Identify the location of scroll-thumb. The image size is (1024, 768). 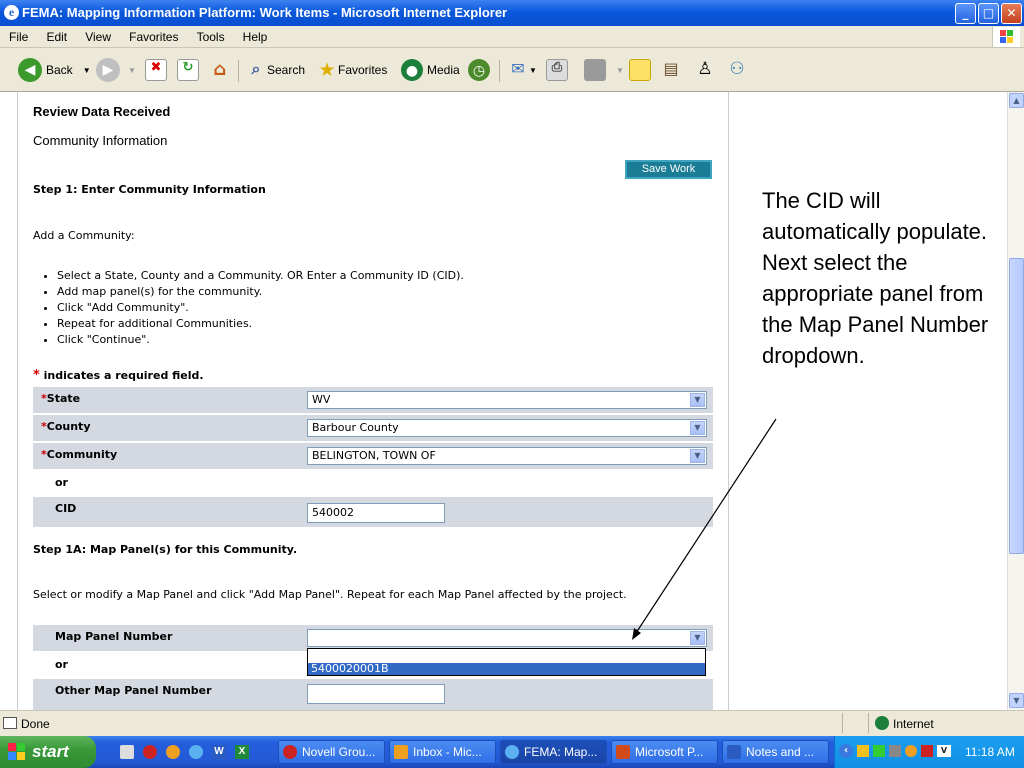
(1016, 406).